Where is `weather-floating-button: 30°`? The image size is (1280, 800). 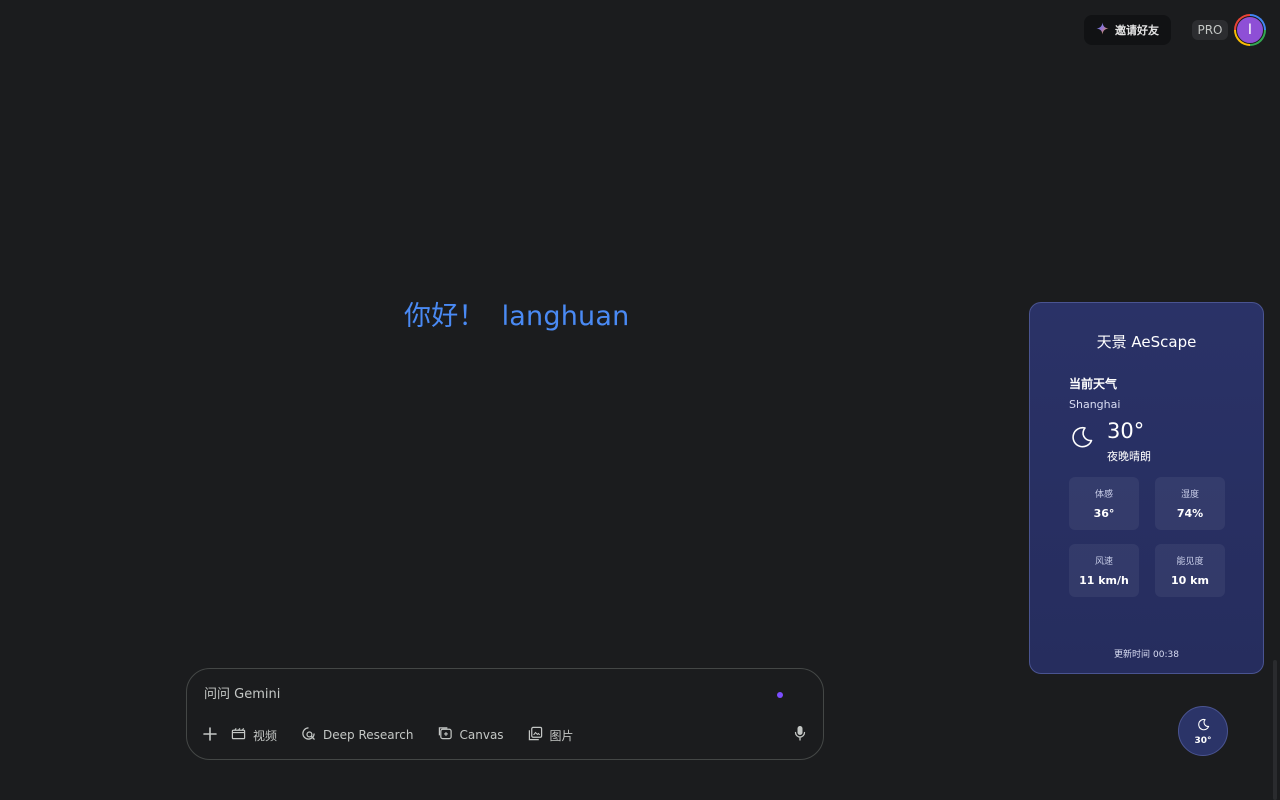 weather-floating-button: 30° is located at coordinates (1203, 731).